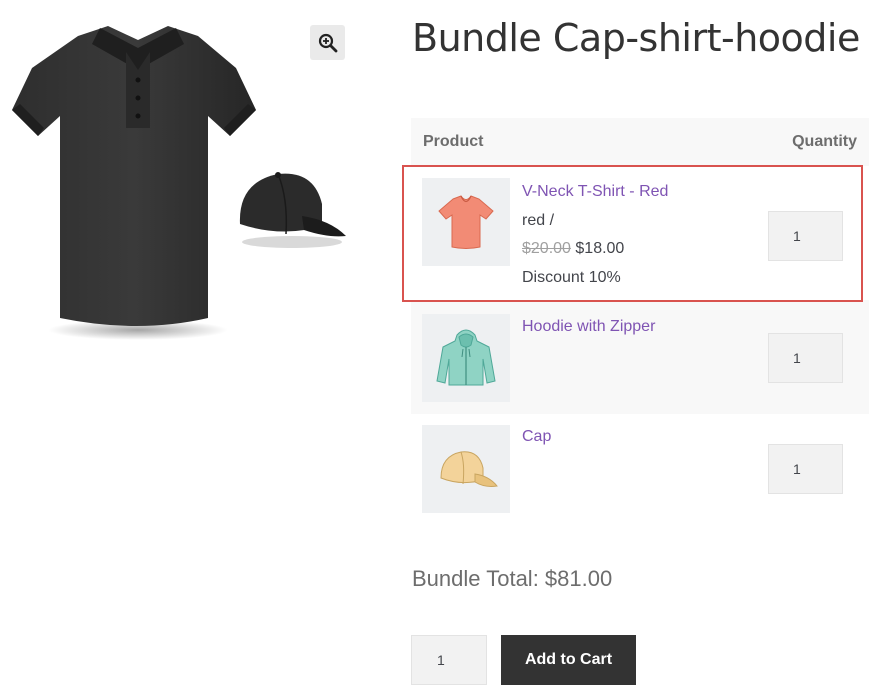  I want to click on magnifier-plus-icon, so click(327, 42).